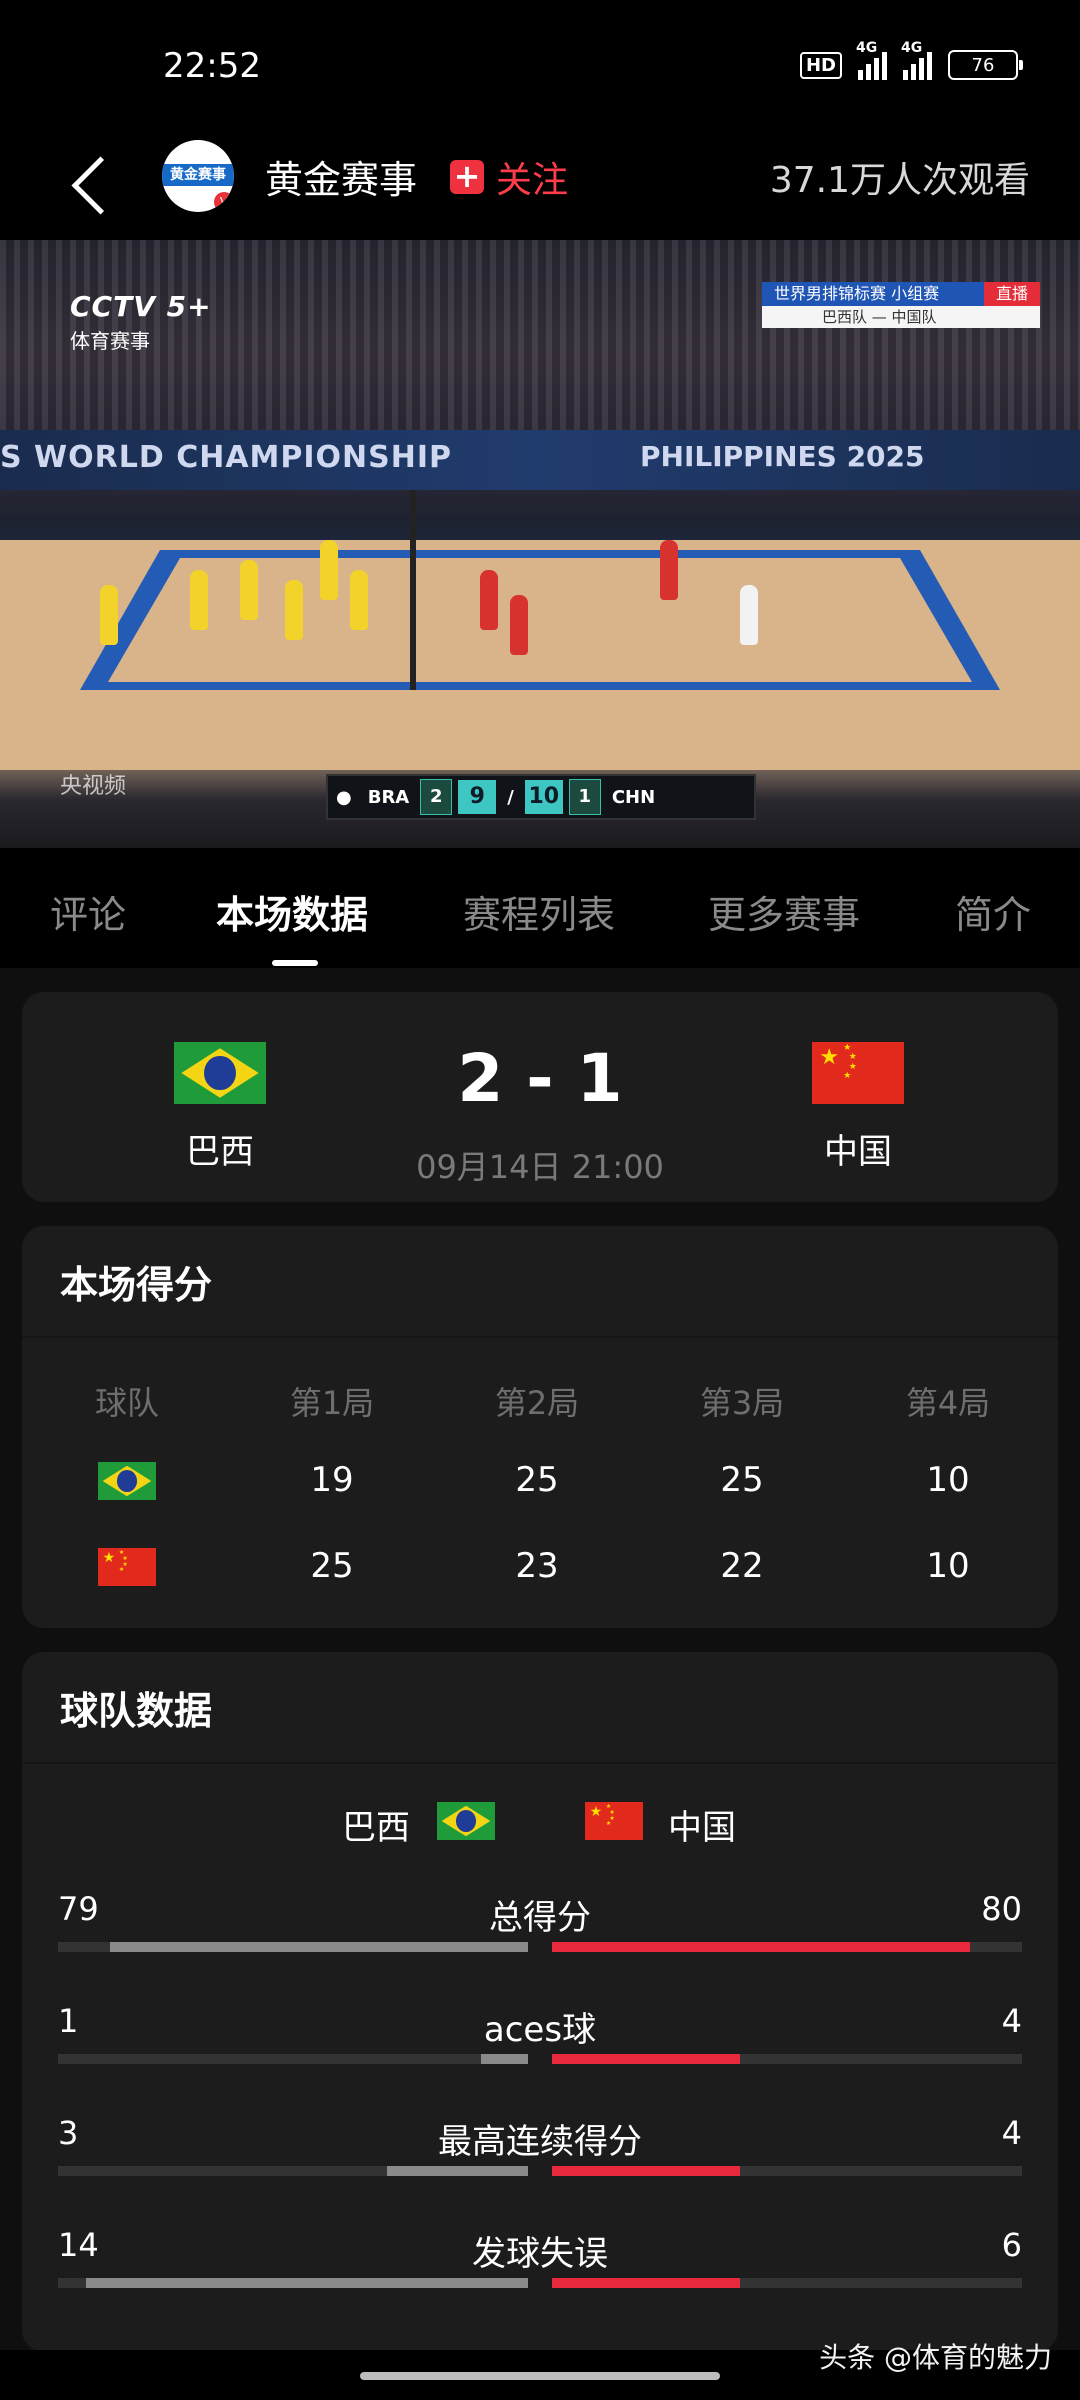  What do you see at coordinates (540, 67) in the screenshot?
I see `status-bar: 22:52 HD 4G 4G 76` at bounding box center [540, 67].